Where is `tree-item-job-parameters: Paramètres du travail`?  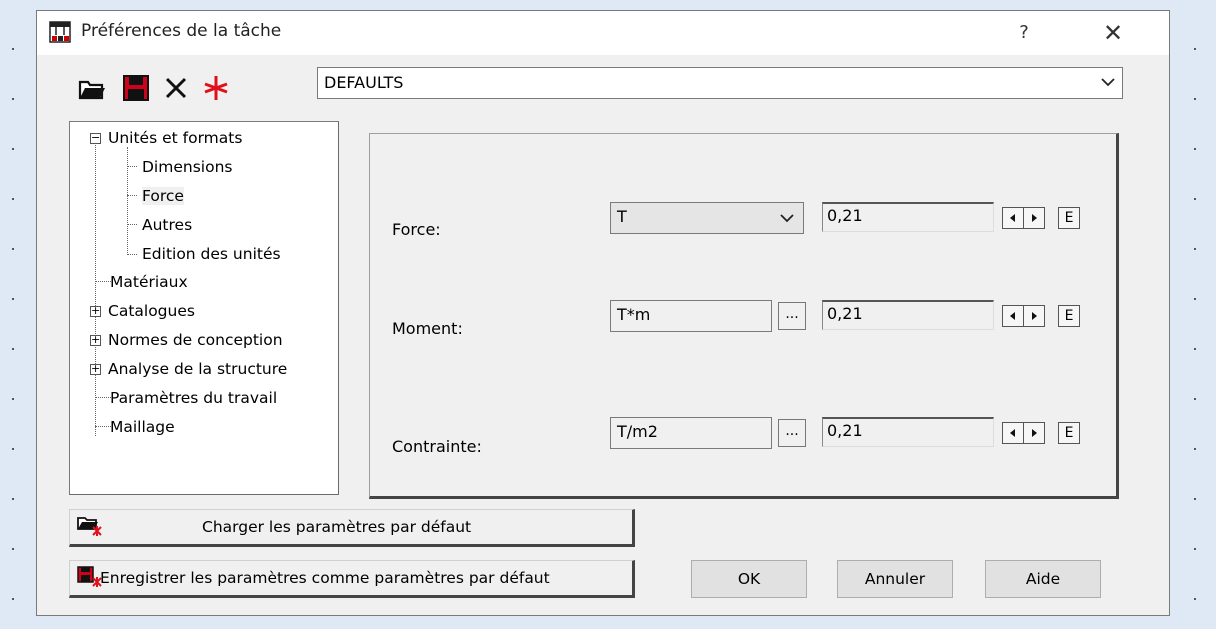 tree-item-job-parameters: Paramètres du travail is located at coordinates (193, 398).